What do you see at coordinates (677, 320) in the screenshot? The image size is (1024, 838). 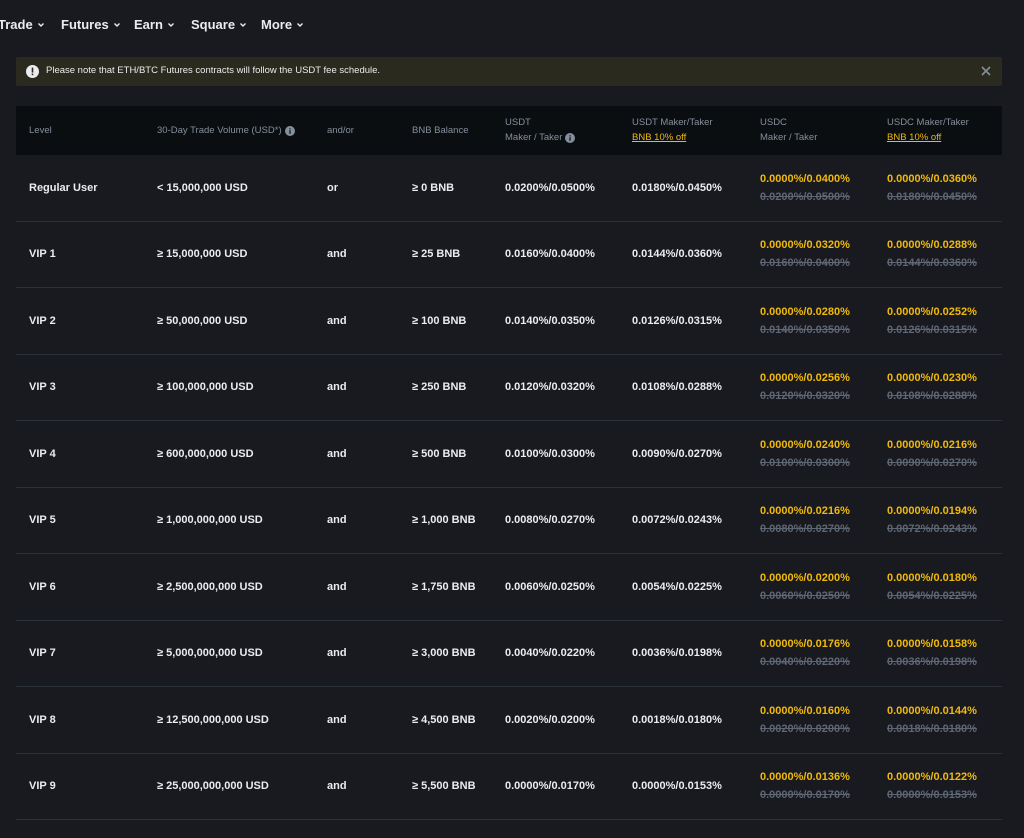 I see `usdt-fee-discount-cell: 0.0126%/0.0315%` at bounding box center [677, 320].